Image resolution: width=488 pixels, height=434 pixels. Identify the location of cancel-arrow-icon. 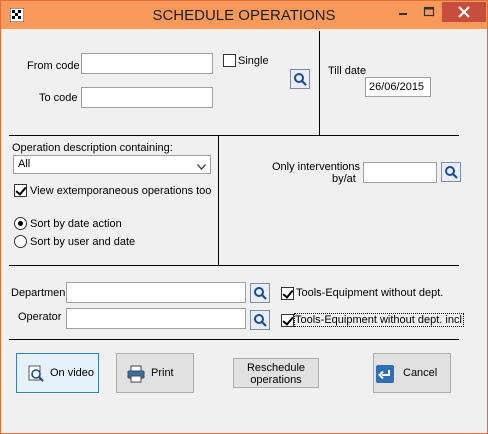
(385, 375).